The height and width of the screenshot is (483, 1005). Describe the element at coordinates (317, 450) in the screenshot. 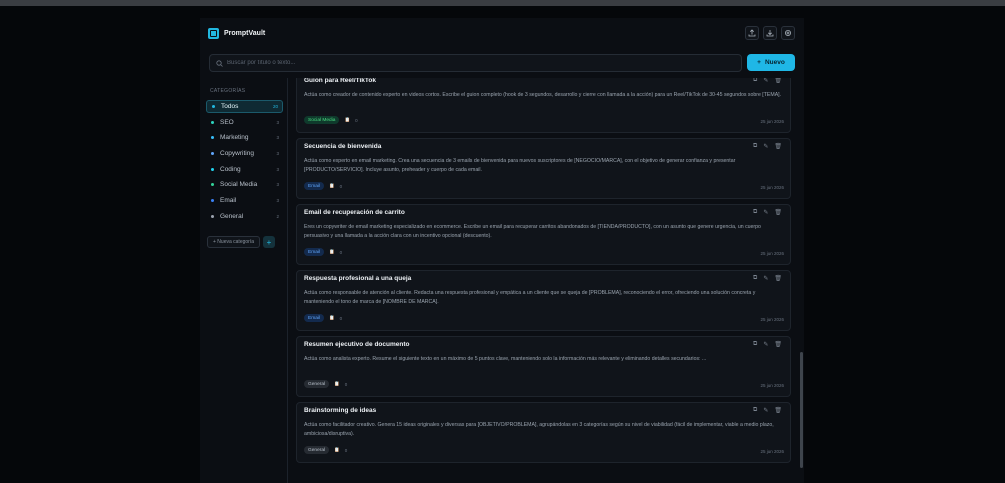

I see `category-tag: General` at that location.